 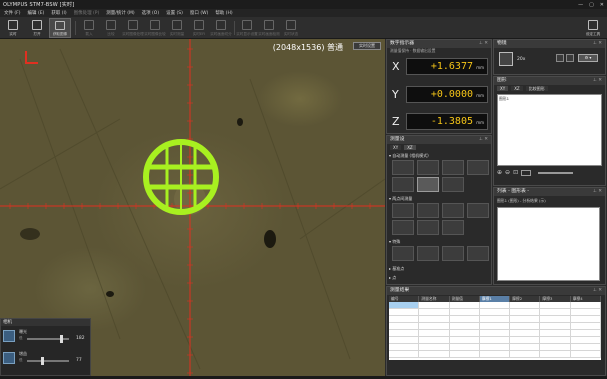 I want to click on close-button: ✕, so click(x=602, y=5).